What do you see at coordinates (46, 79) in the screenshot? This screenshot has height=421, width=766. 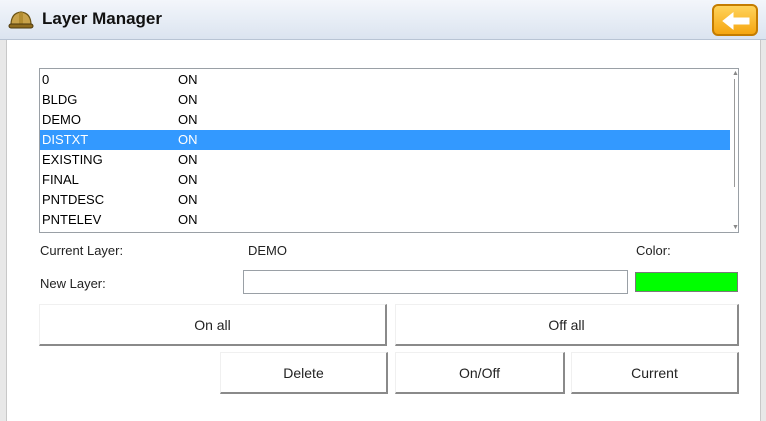 I see `layer-name: 0` at bounding box center [46, 79].